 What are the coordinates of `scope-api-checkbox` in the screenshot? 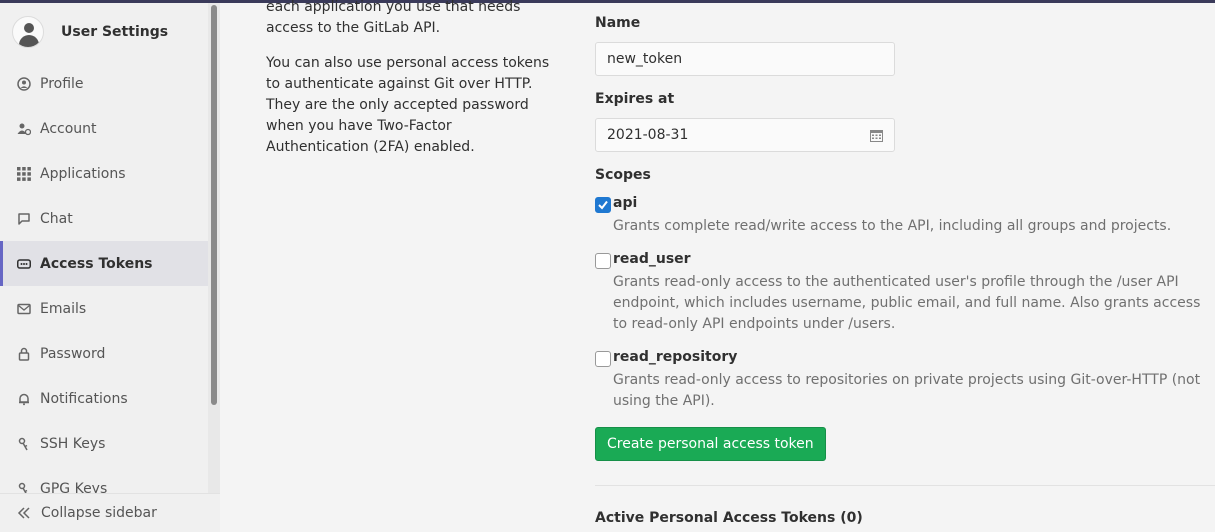 It's located at (603, 205).